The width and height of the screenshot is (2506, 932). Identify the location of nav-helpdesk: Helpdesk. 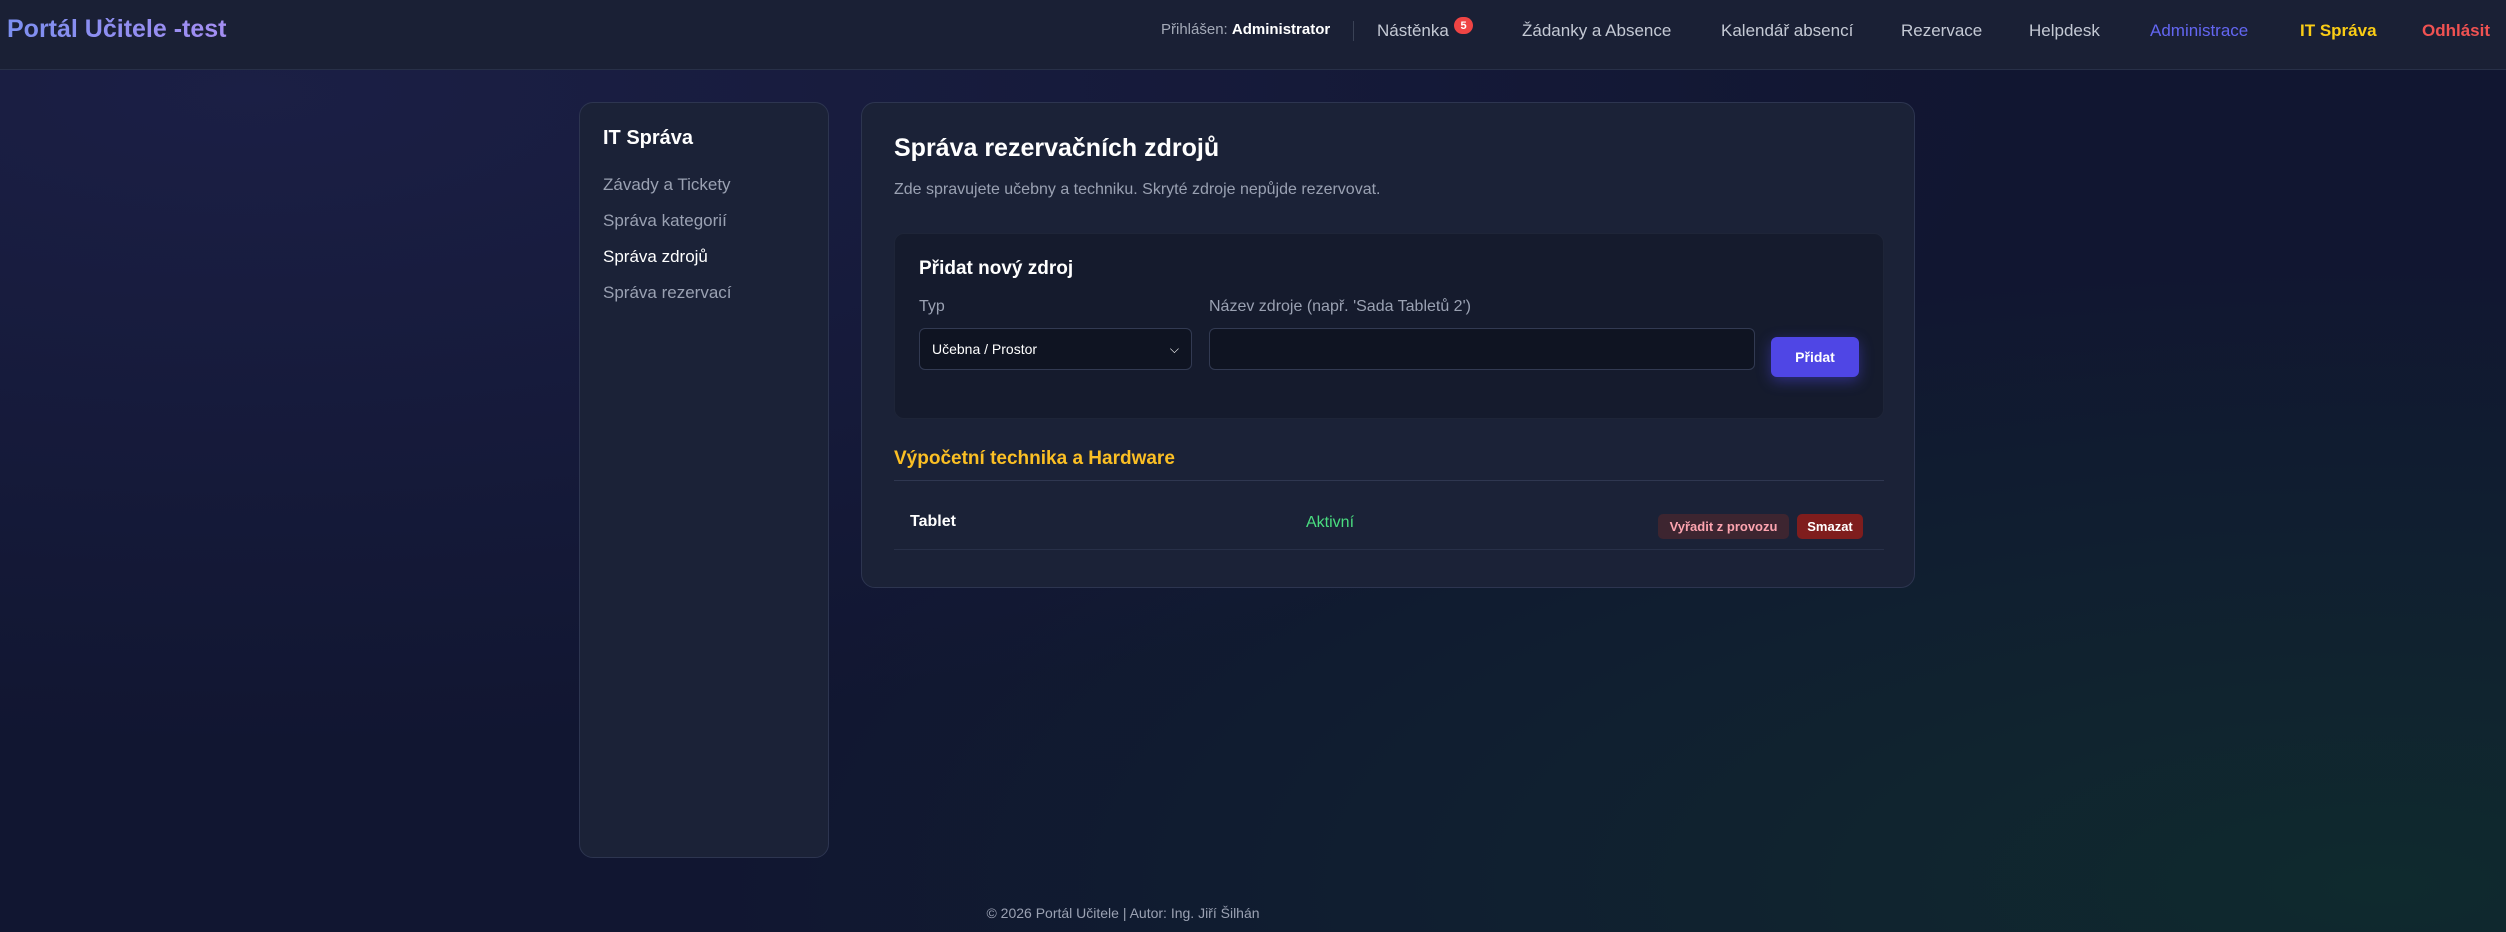
(2064, 31).